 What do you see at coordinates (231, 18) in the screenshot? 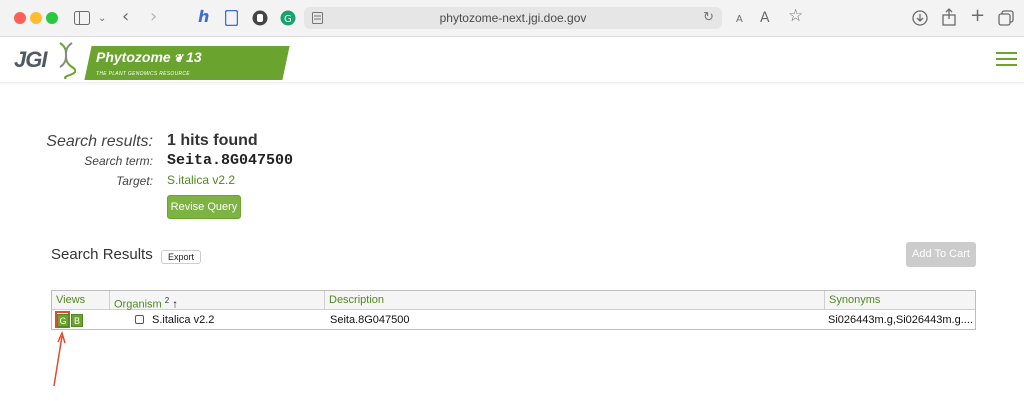
I see `document-icon` at bounding box center [231, 18].